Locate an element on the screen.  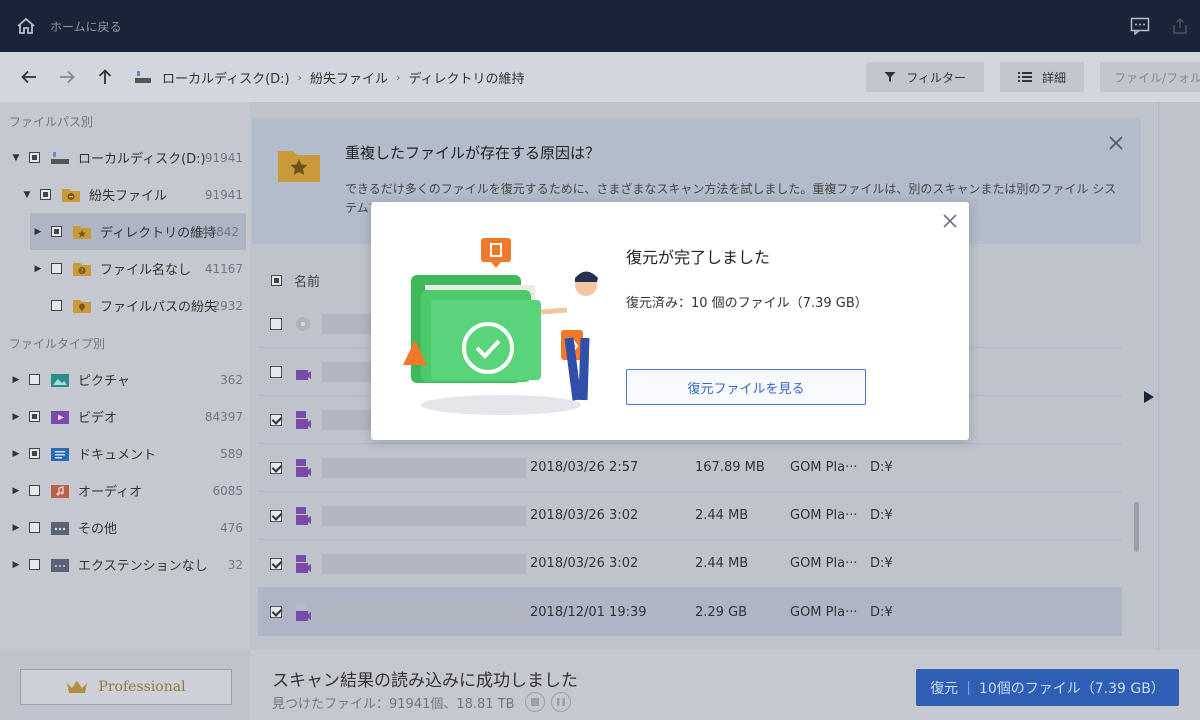
close-icon is located at coordinates (950, 221).